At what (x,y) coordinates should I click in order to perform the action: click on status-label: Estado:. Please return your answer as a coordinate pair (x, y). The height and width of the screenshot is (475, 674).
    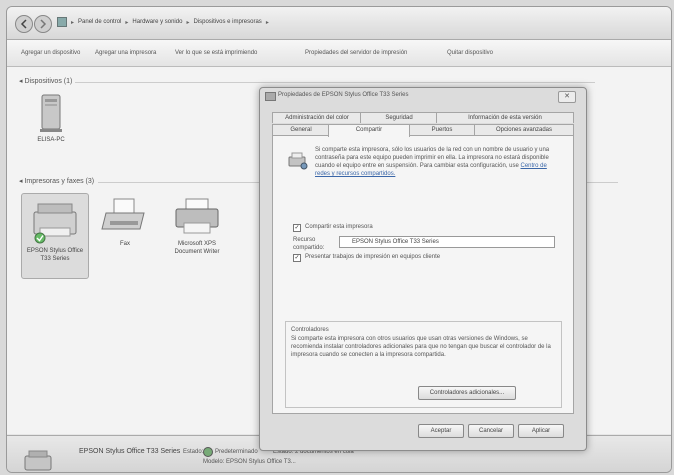
    Looking at the image, I should click on (193, 452).